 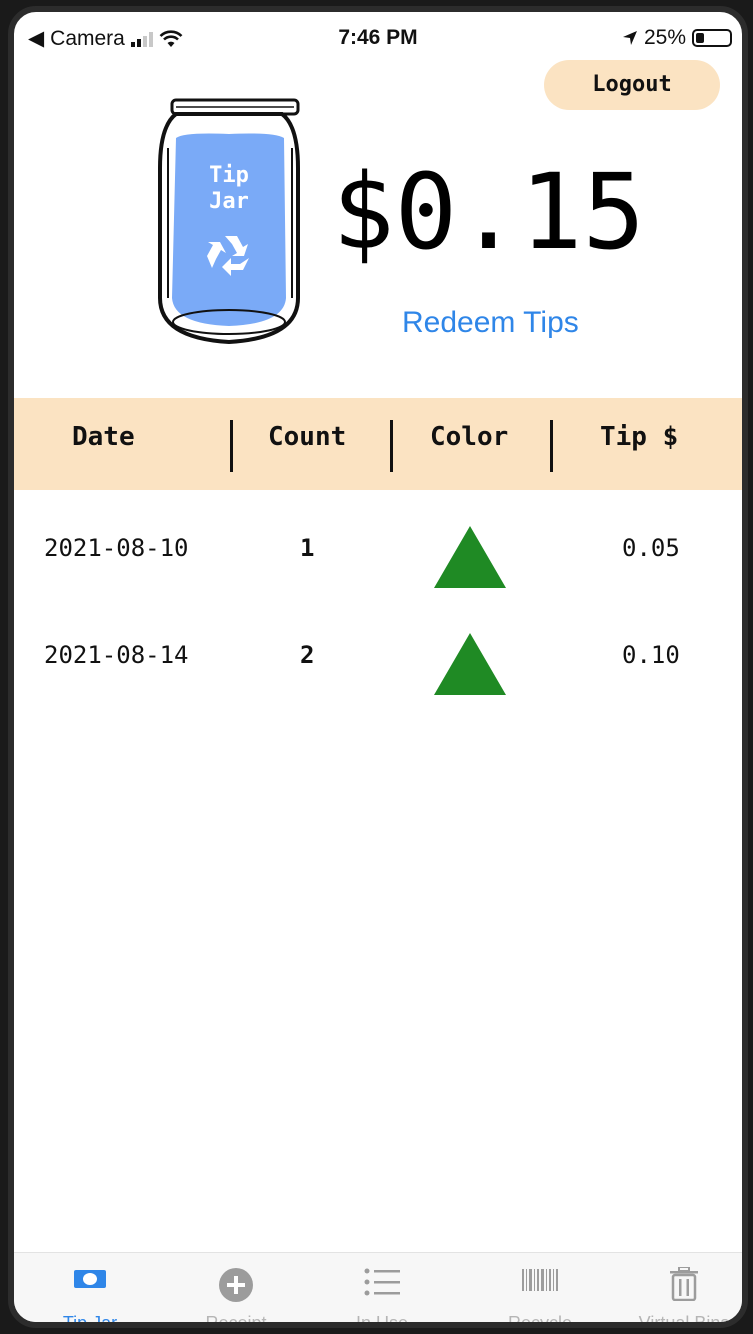 I want to click on tab-virtual-bins: Virtual Bins, so click(x=678, y=1290).